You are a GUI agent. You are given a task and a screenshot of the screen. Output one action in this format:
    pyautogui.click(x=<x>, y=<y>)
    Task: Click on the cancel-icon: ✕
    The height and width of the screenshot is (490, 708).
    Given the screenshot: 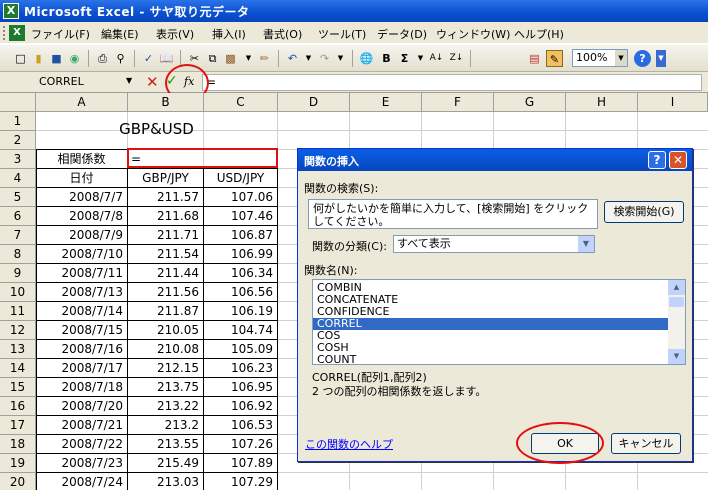 What is the action you would take?
    pyautogui.click(x=152, y=82)
    